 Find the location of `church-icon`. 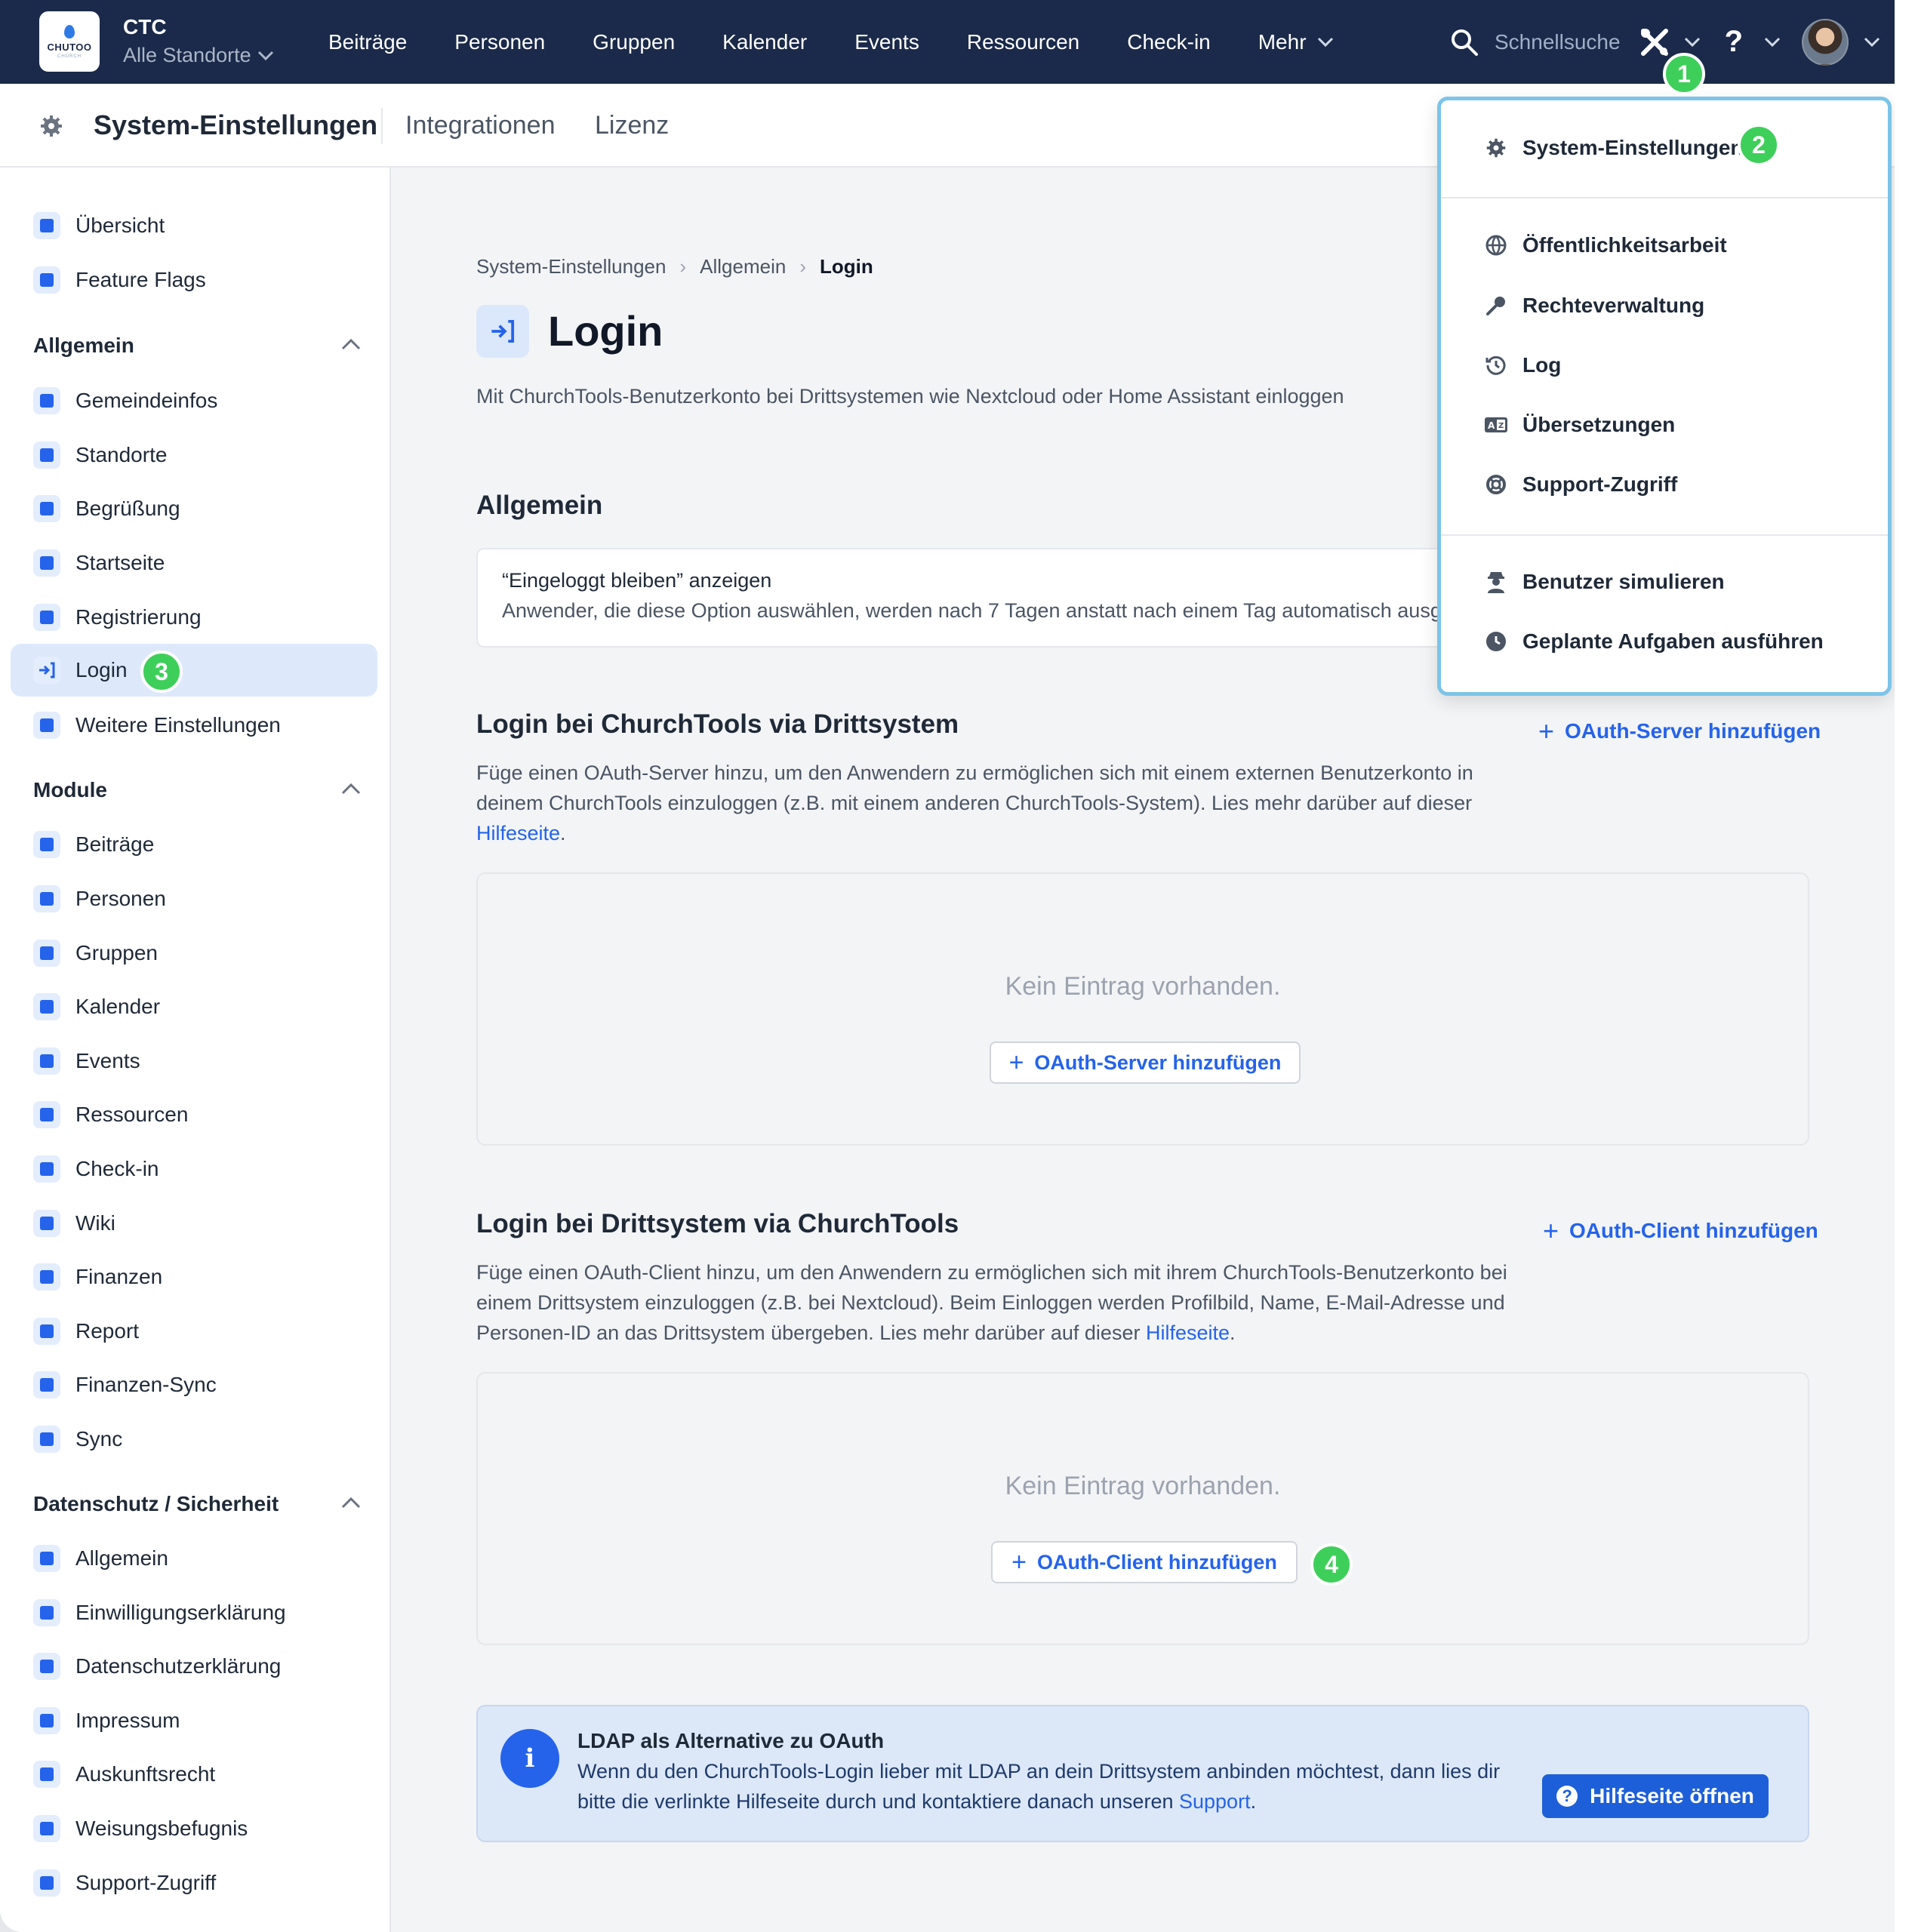

church-icon is located at coordinates (46, 400).